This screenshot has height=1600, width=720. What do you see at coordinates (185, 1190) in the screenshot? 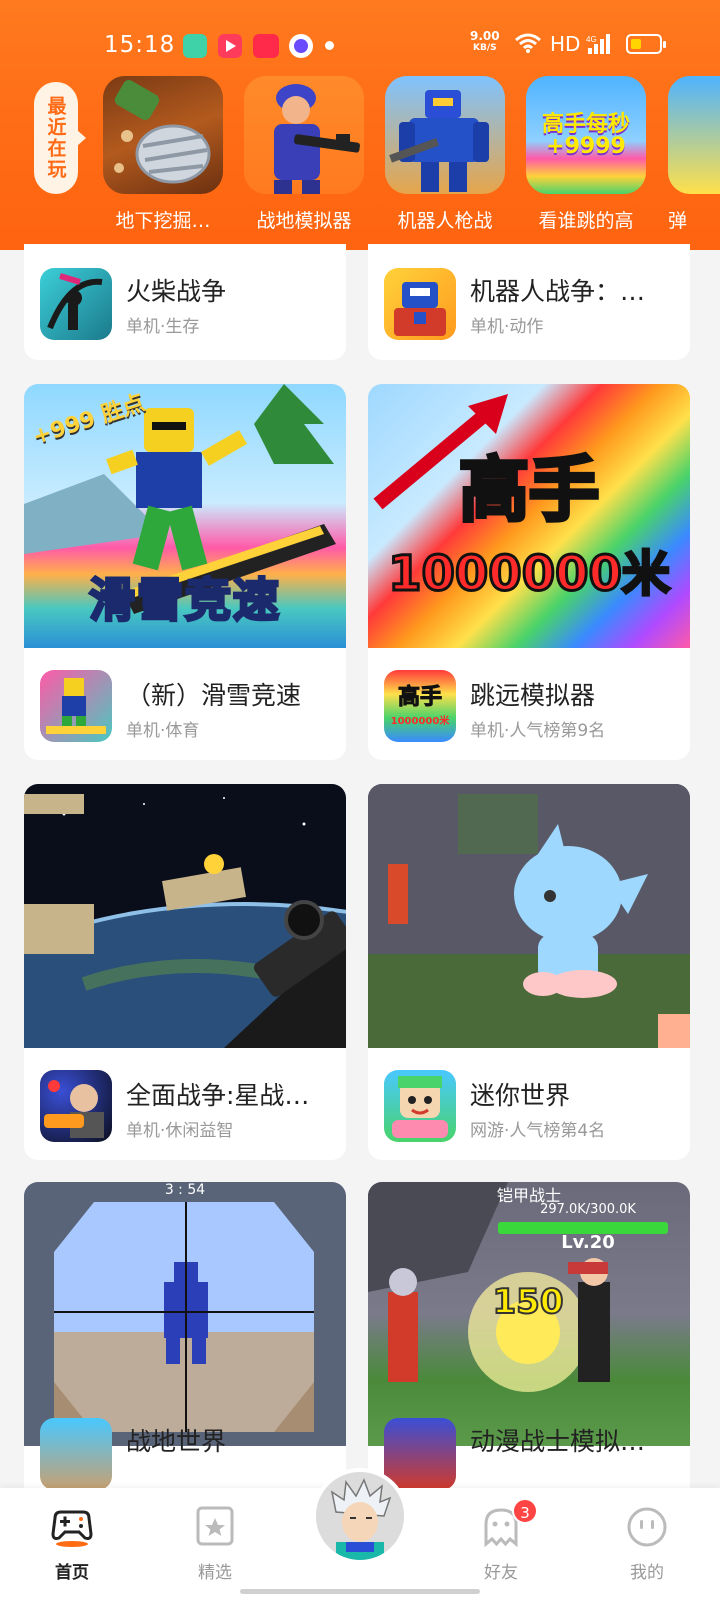
I see `banner-timer: 3 : 54` at bounding box center [185, 1190].